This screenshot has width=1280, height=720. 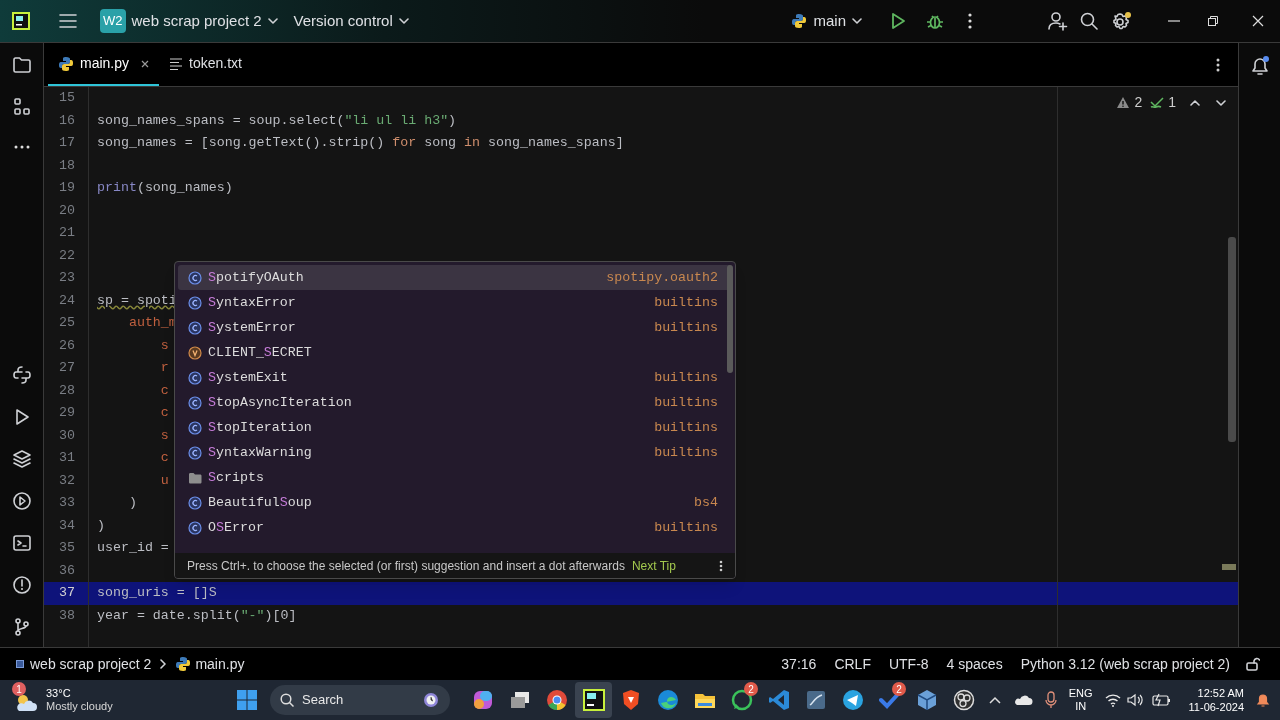 I want to click on cube-icon, so click(x=926, y=700).